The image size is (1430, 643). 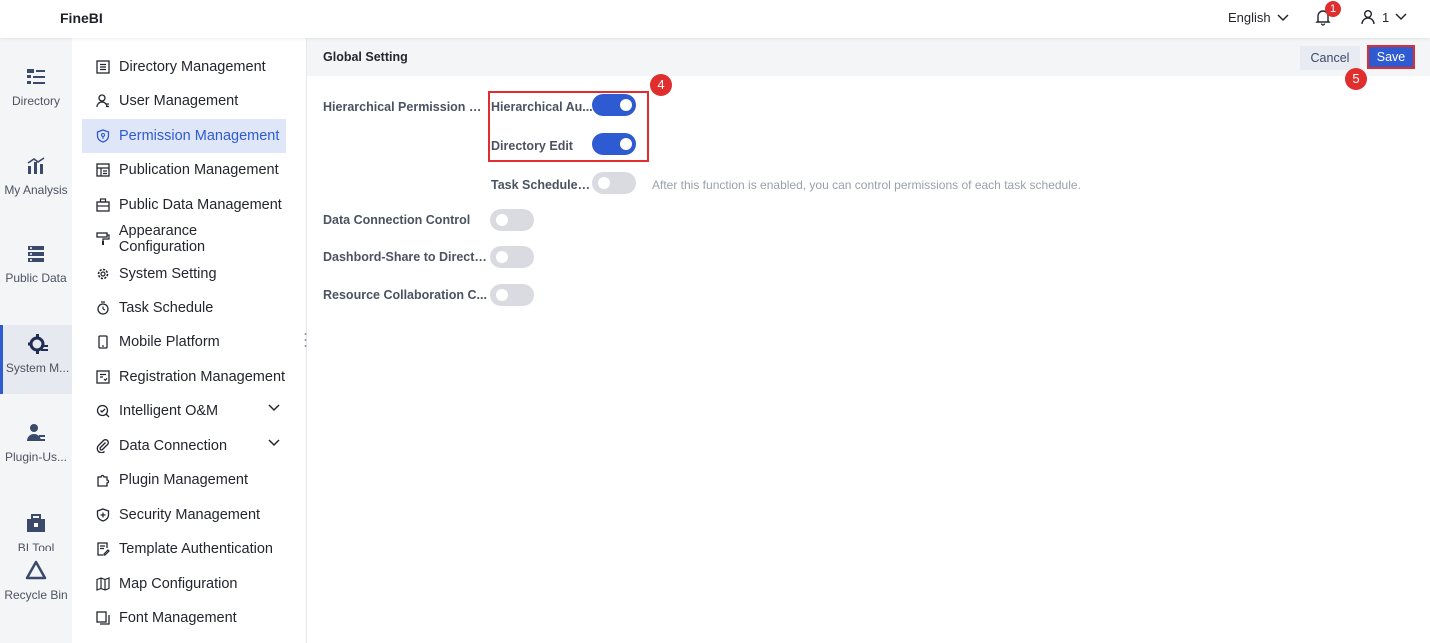 I want to click on app-logo: FineBI, so click(x=81, y=18).